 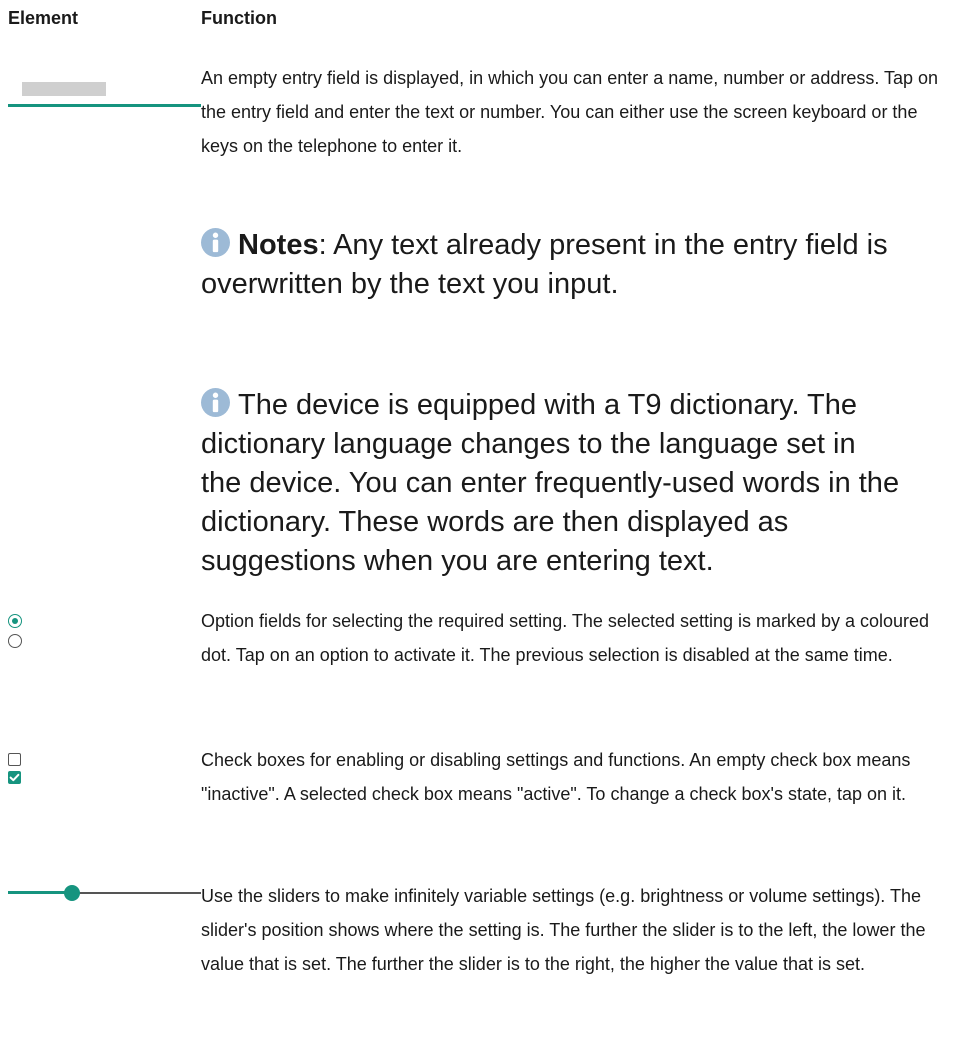 What do you see at coordinates (104, 105) in the screenshot?
I see `entry-field-underline` at bounding box center [104, 105].